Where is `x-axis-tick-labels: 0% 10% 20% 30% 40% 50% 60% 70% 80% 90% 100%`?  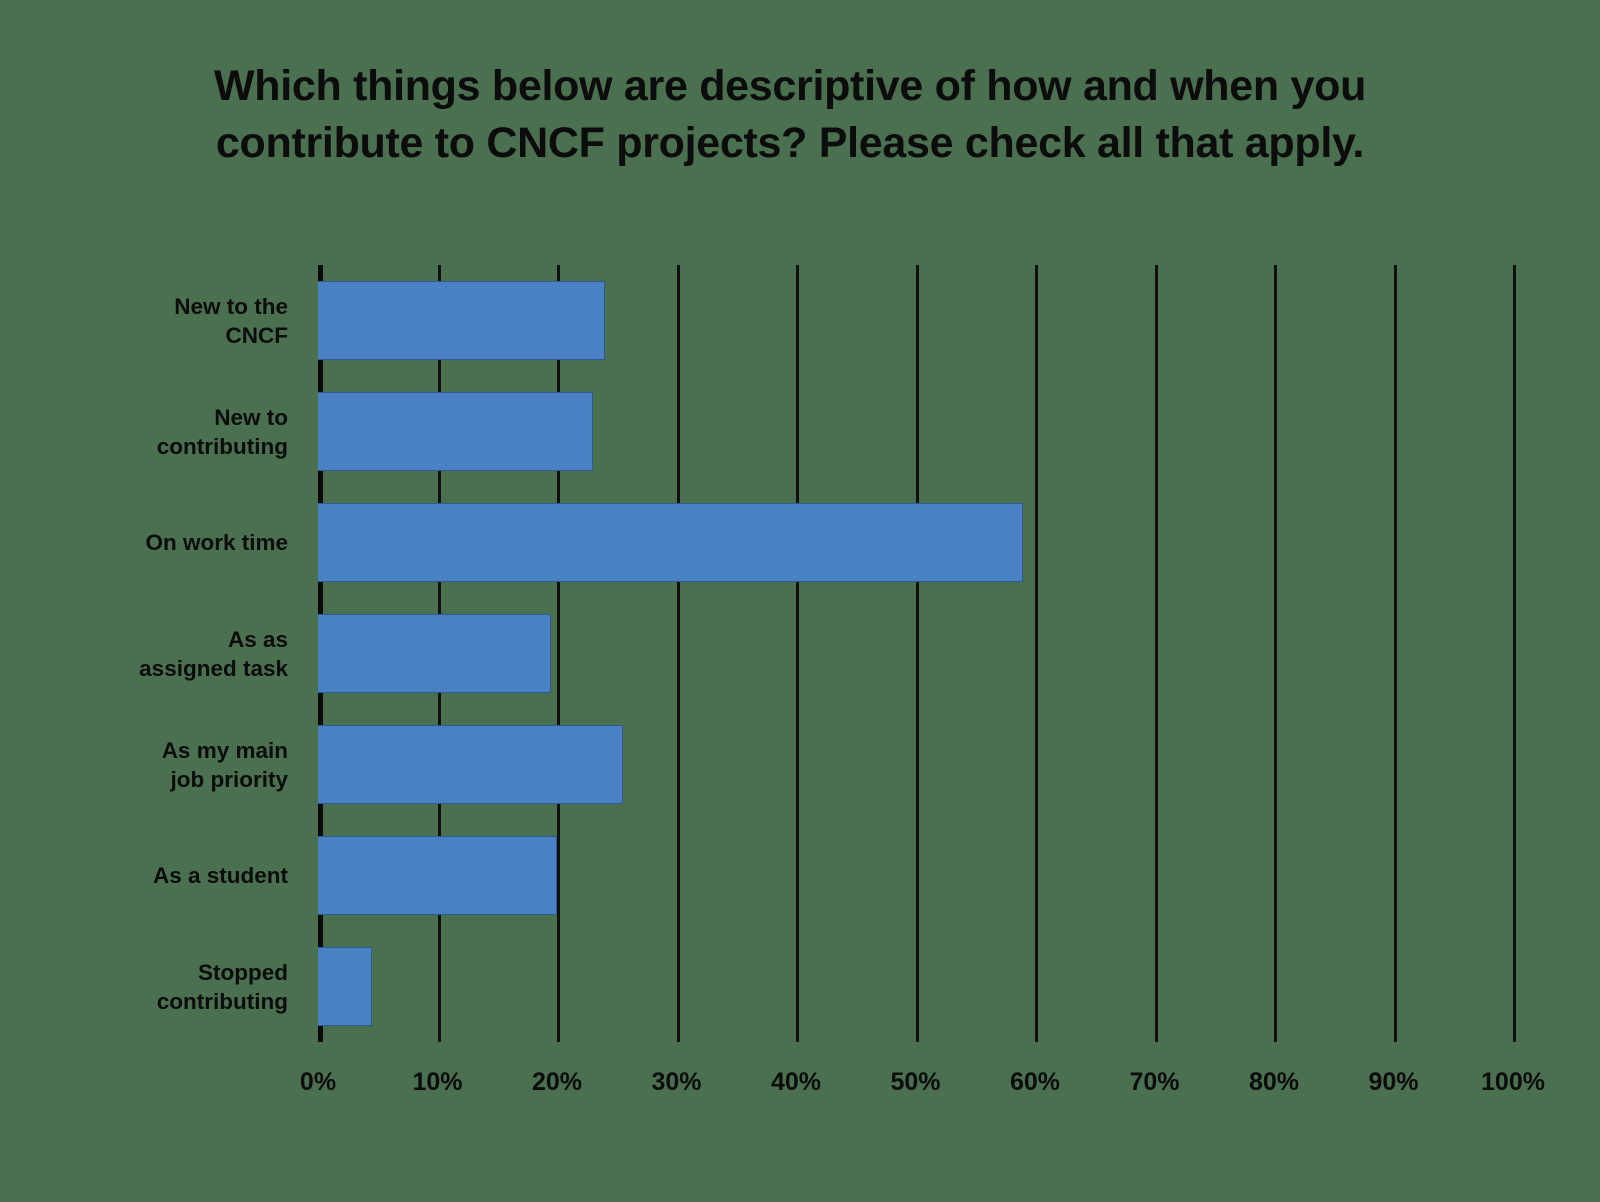 x-axis-tick-labels: 0% 10% 20% 30% 40% 50% 60% 70% 80% 90% 100% is located at coordinates (800, 1093).